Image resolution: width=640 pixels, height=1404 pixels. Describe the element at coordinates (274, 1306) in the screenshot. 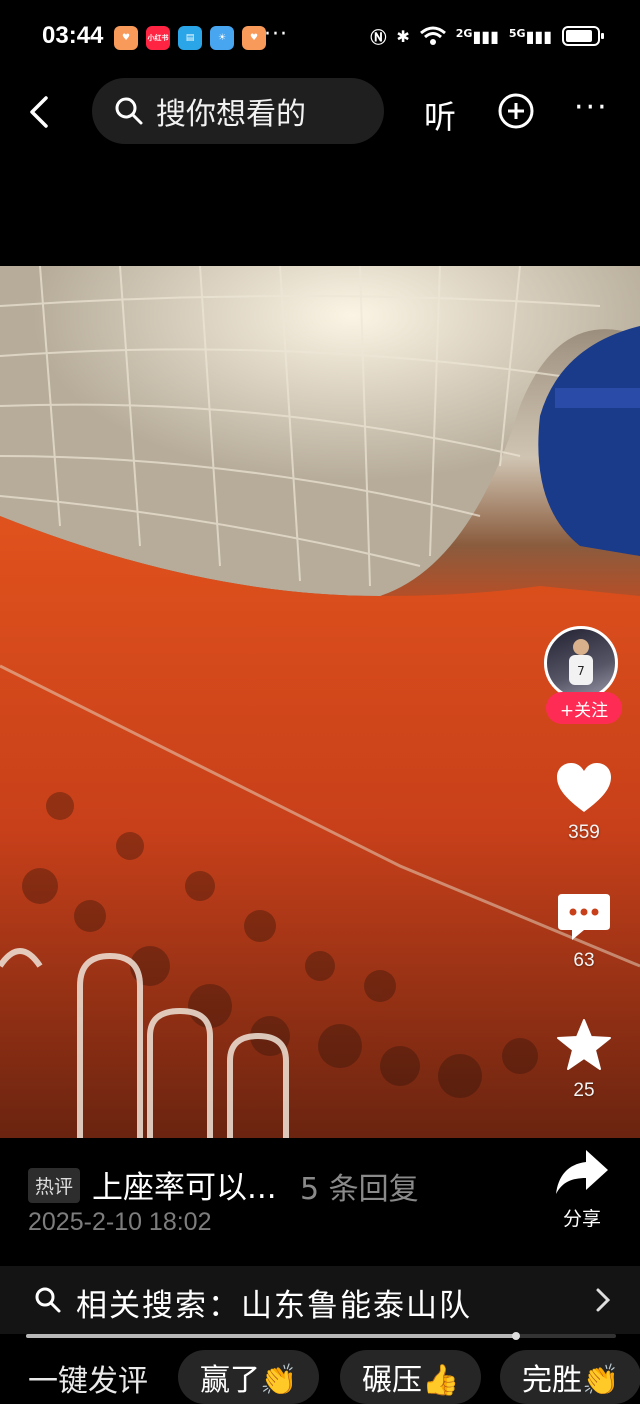

I see `related-search-text: 相关搜索：山东鲁能泰山队` at that location.